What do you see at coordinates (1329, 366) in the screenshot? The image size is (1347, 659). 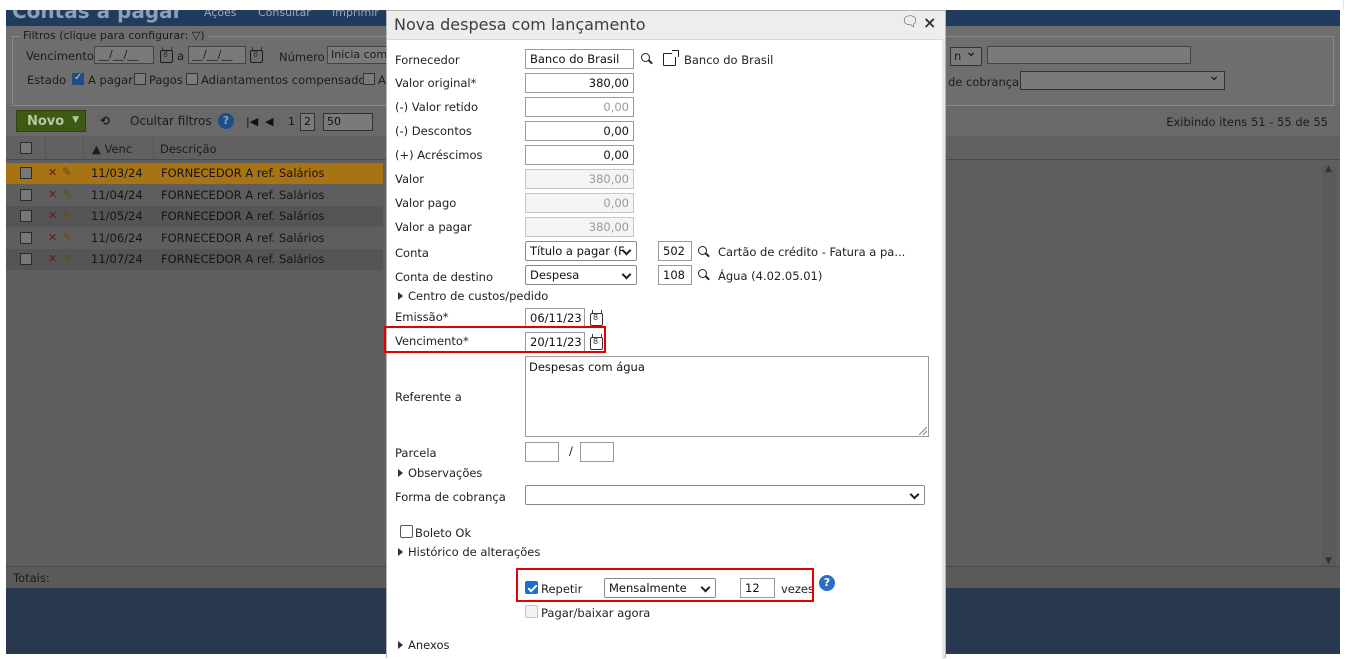 I see `grid-scrollbar` at bounding box center [1329, 366].